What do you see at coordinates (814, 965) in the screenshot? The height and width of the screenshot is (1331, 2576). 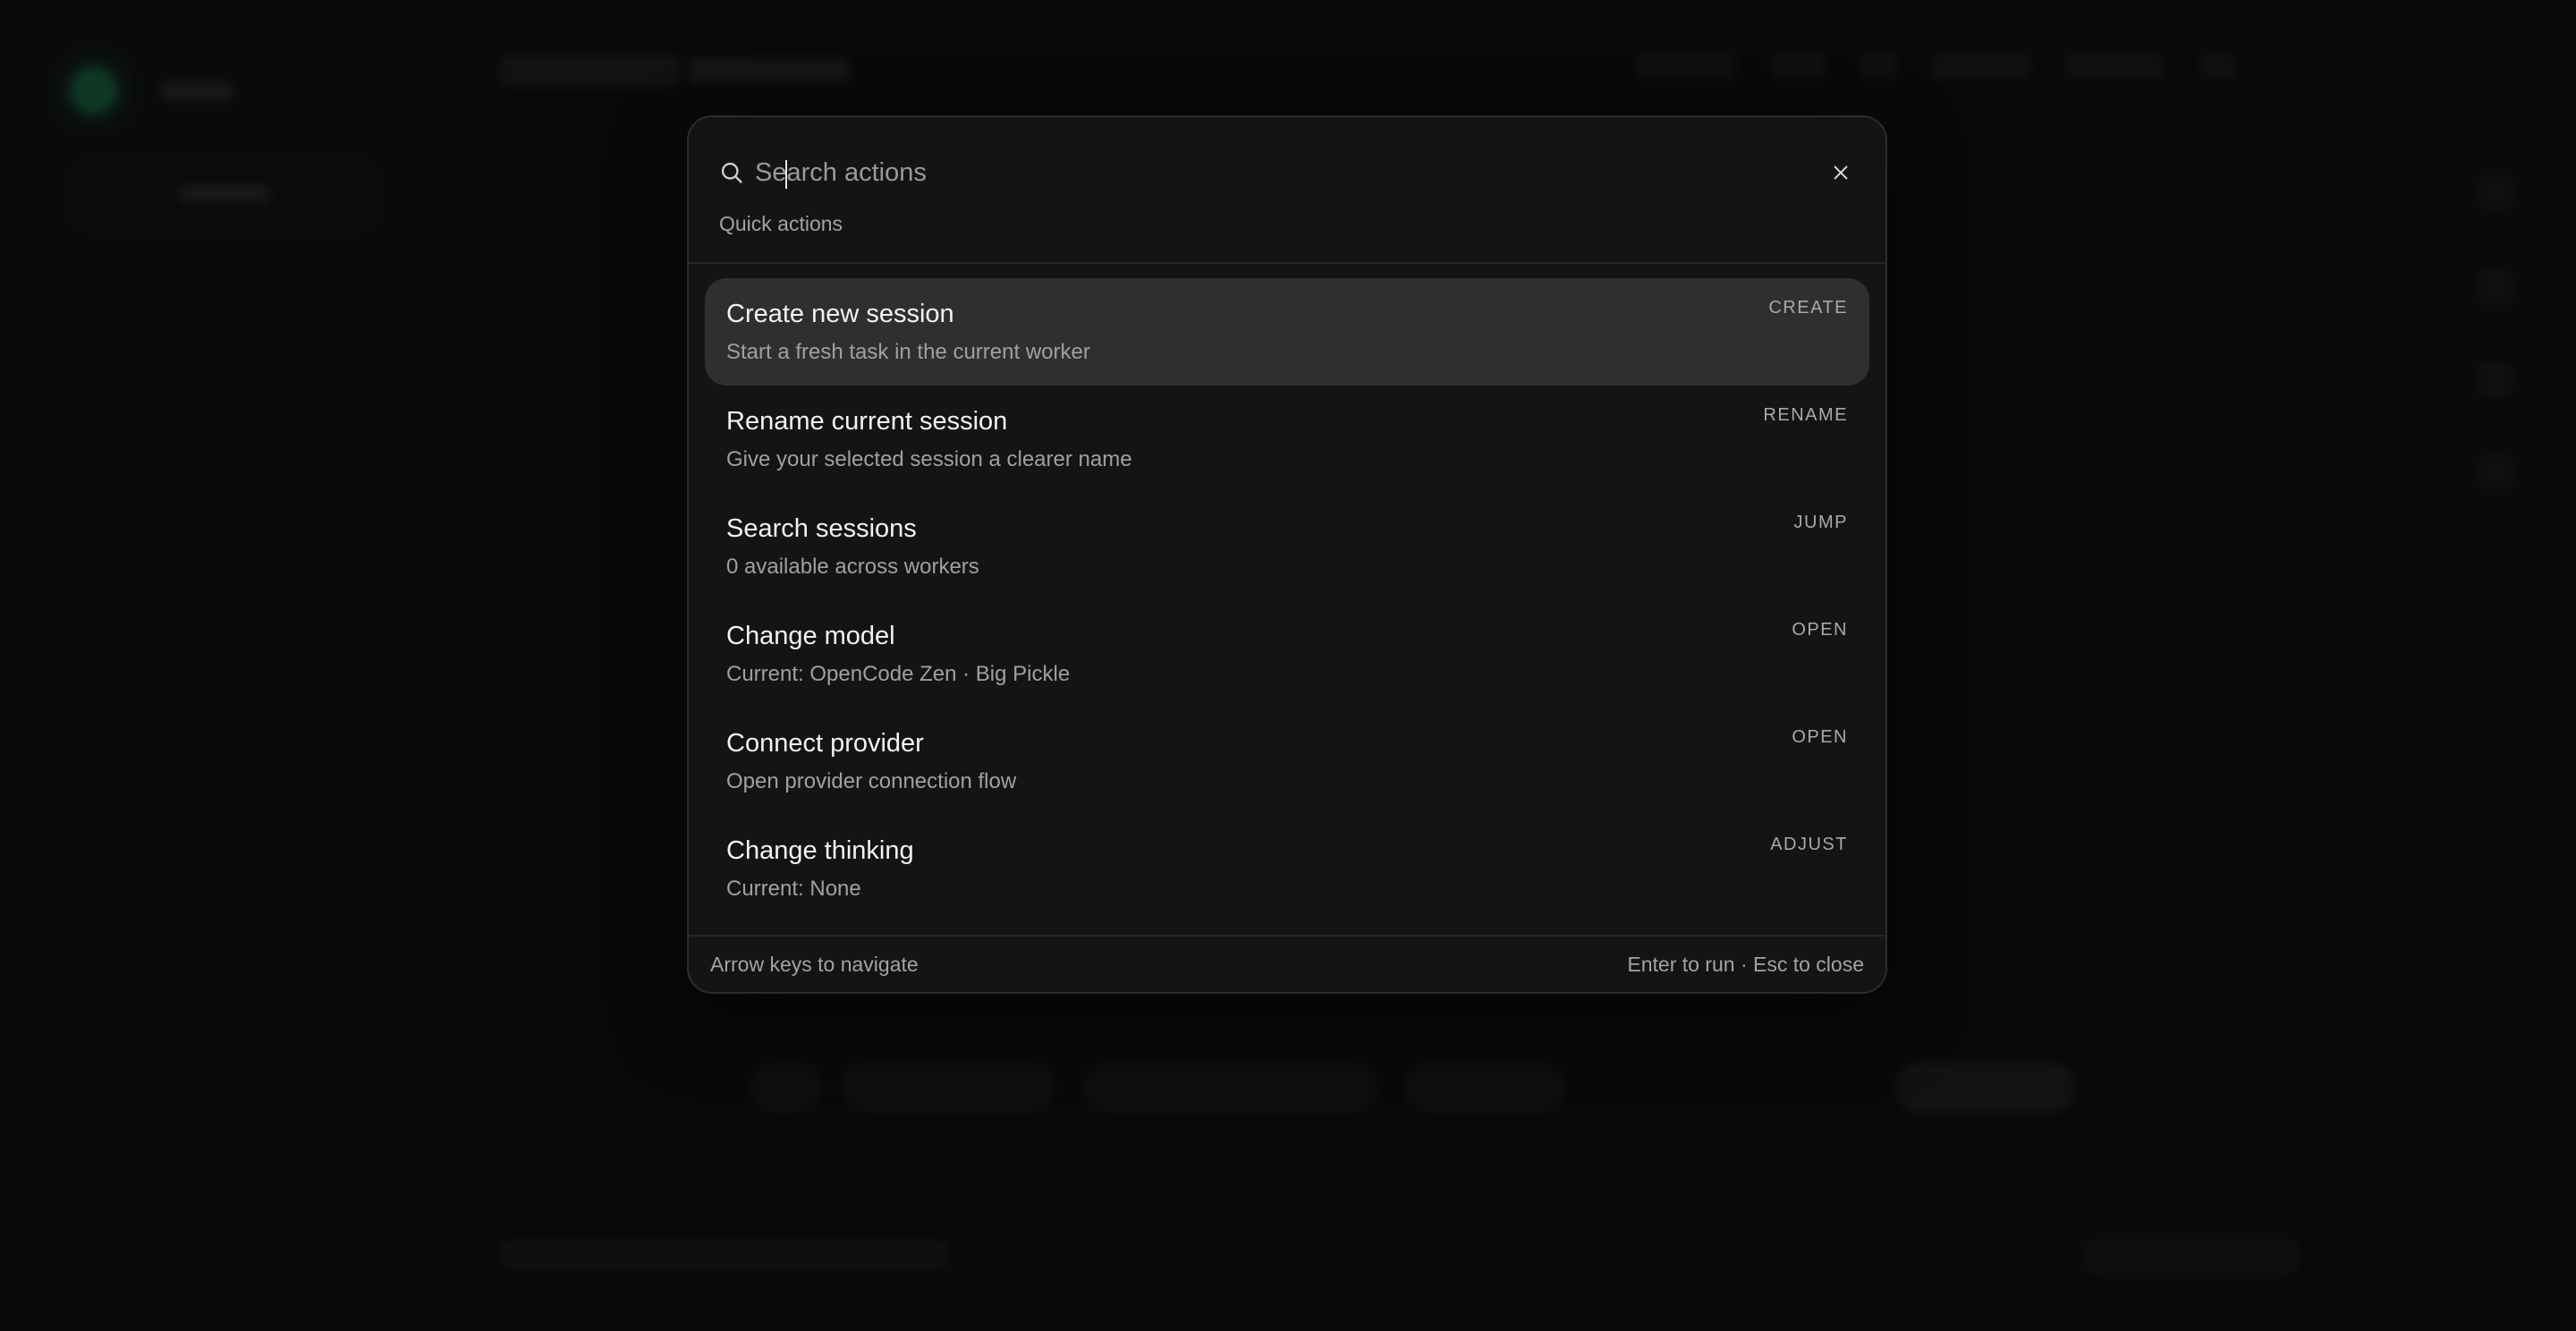 I see `footer-hint-navigate: Arrow keys to navigate` at bounding box center [814, 965].